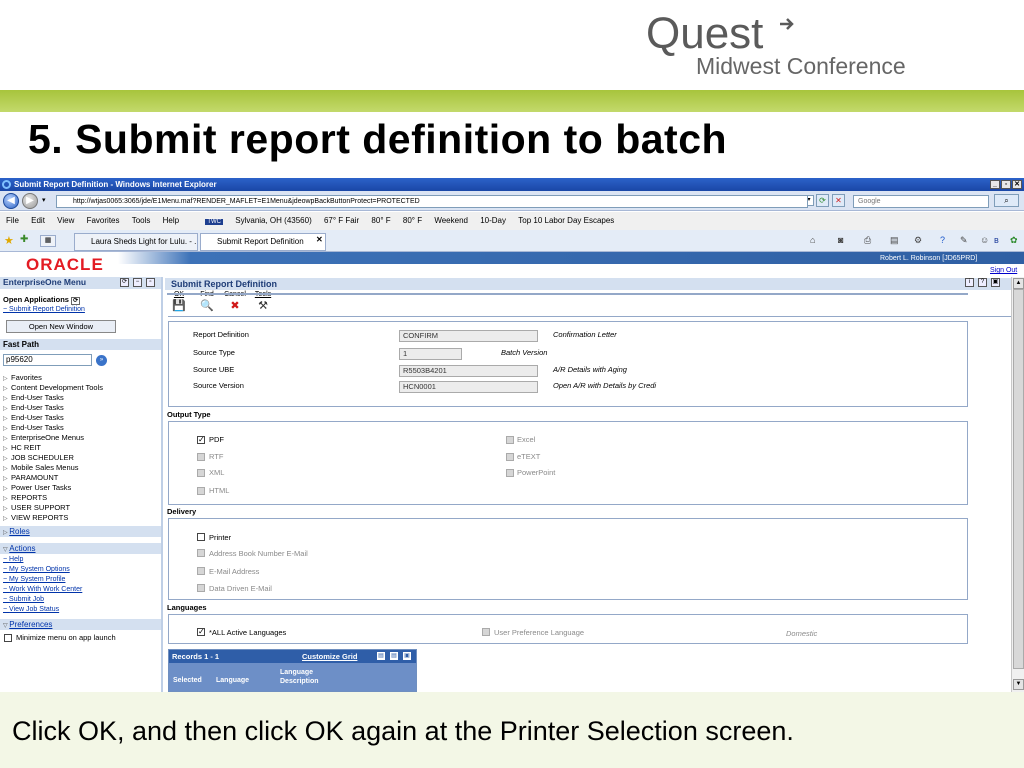 The width and height of the screenshot is (1024, 768). What do you see at coordinates (381, 656) in the screenshot?
I see `grid-export-icon: ▤` at bounding box center [381, 656].